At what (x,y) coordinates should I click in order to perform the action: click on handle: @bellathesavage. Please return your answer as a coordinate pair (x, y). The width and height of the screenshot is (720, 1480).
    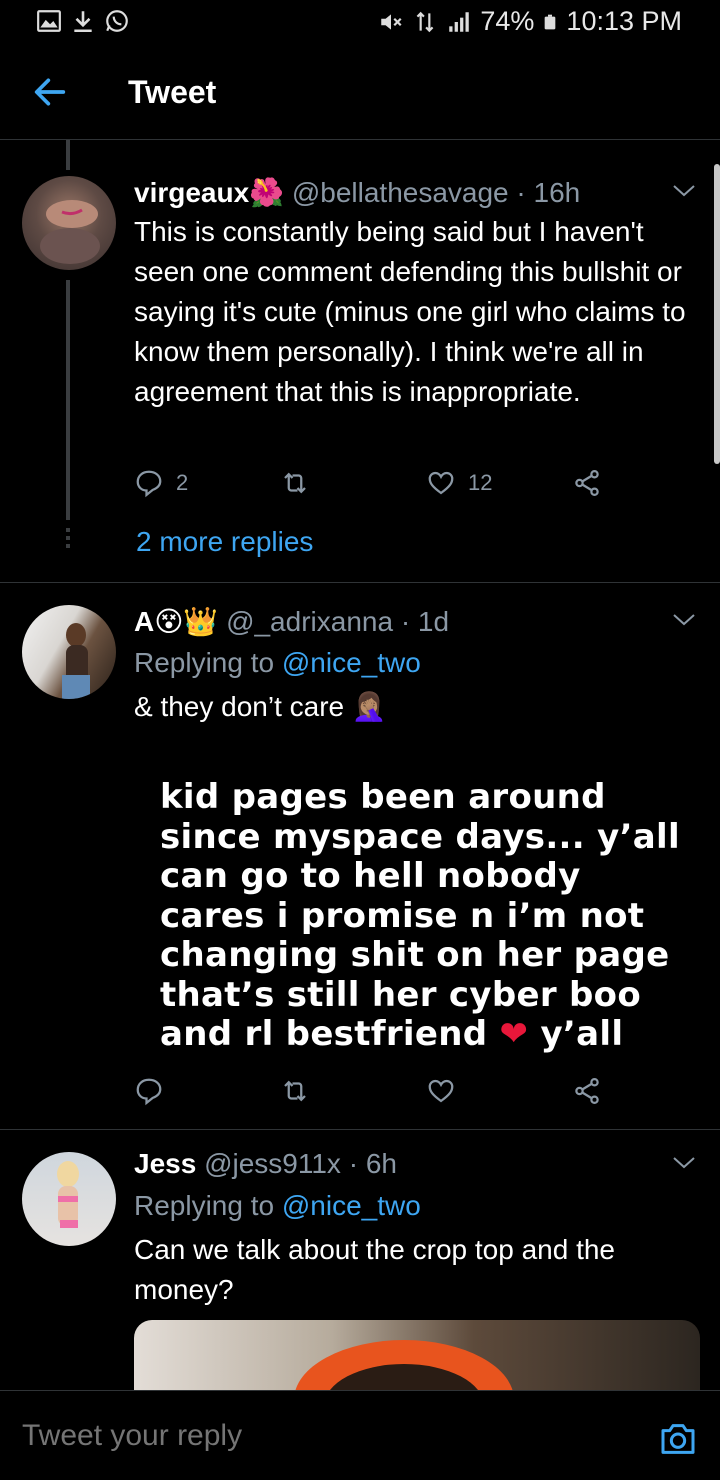
    Looking at the image, I should click on (400, 192).